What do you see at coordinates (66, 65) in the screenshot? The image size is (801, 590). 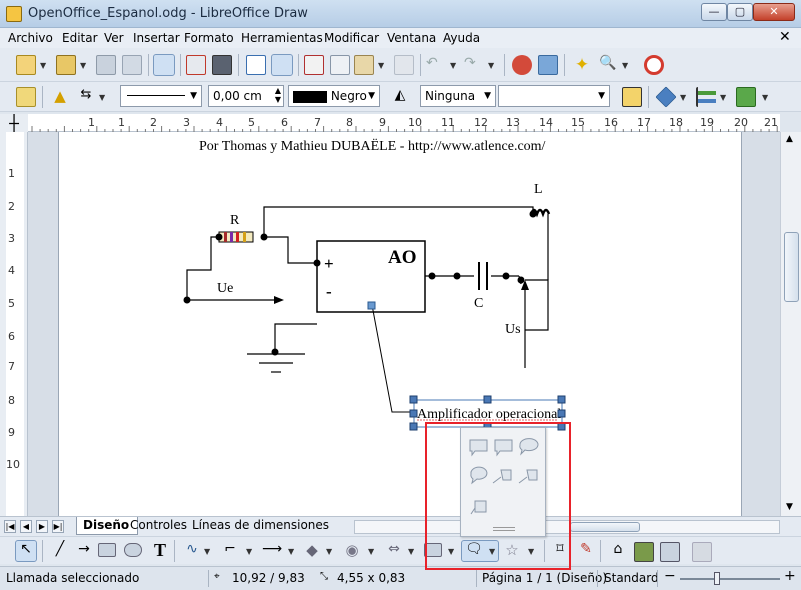 I see `open-folder-icon` at bounding box center [66, 65].